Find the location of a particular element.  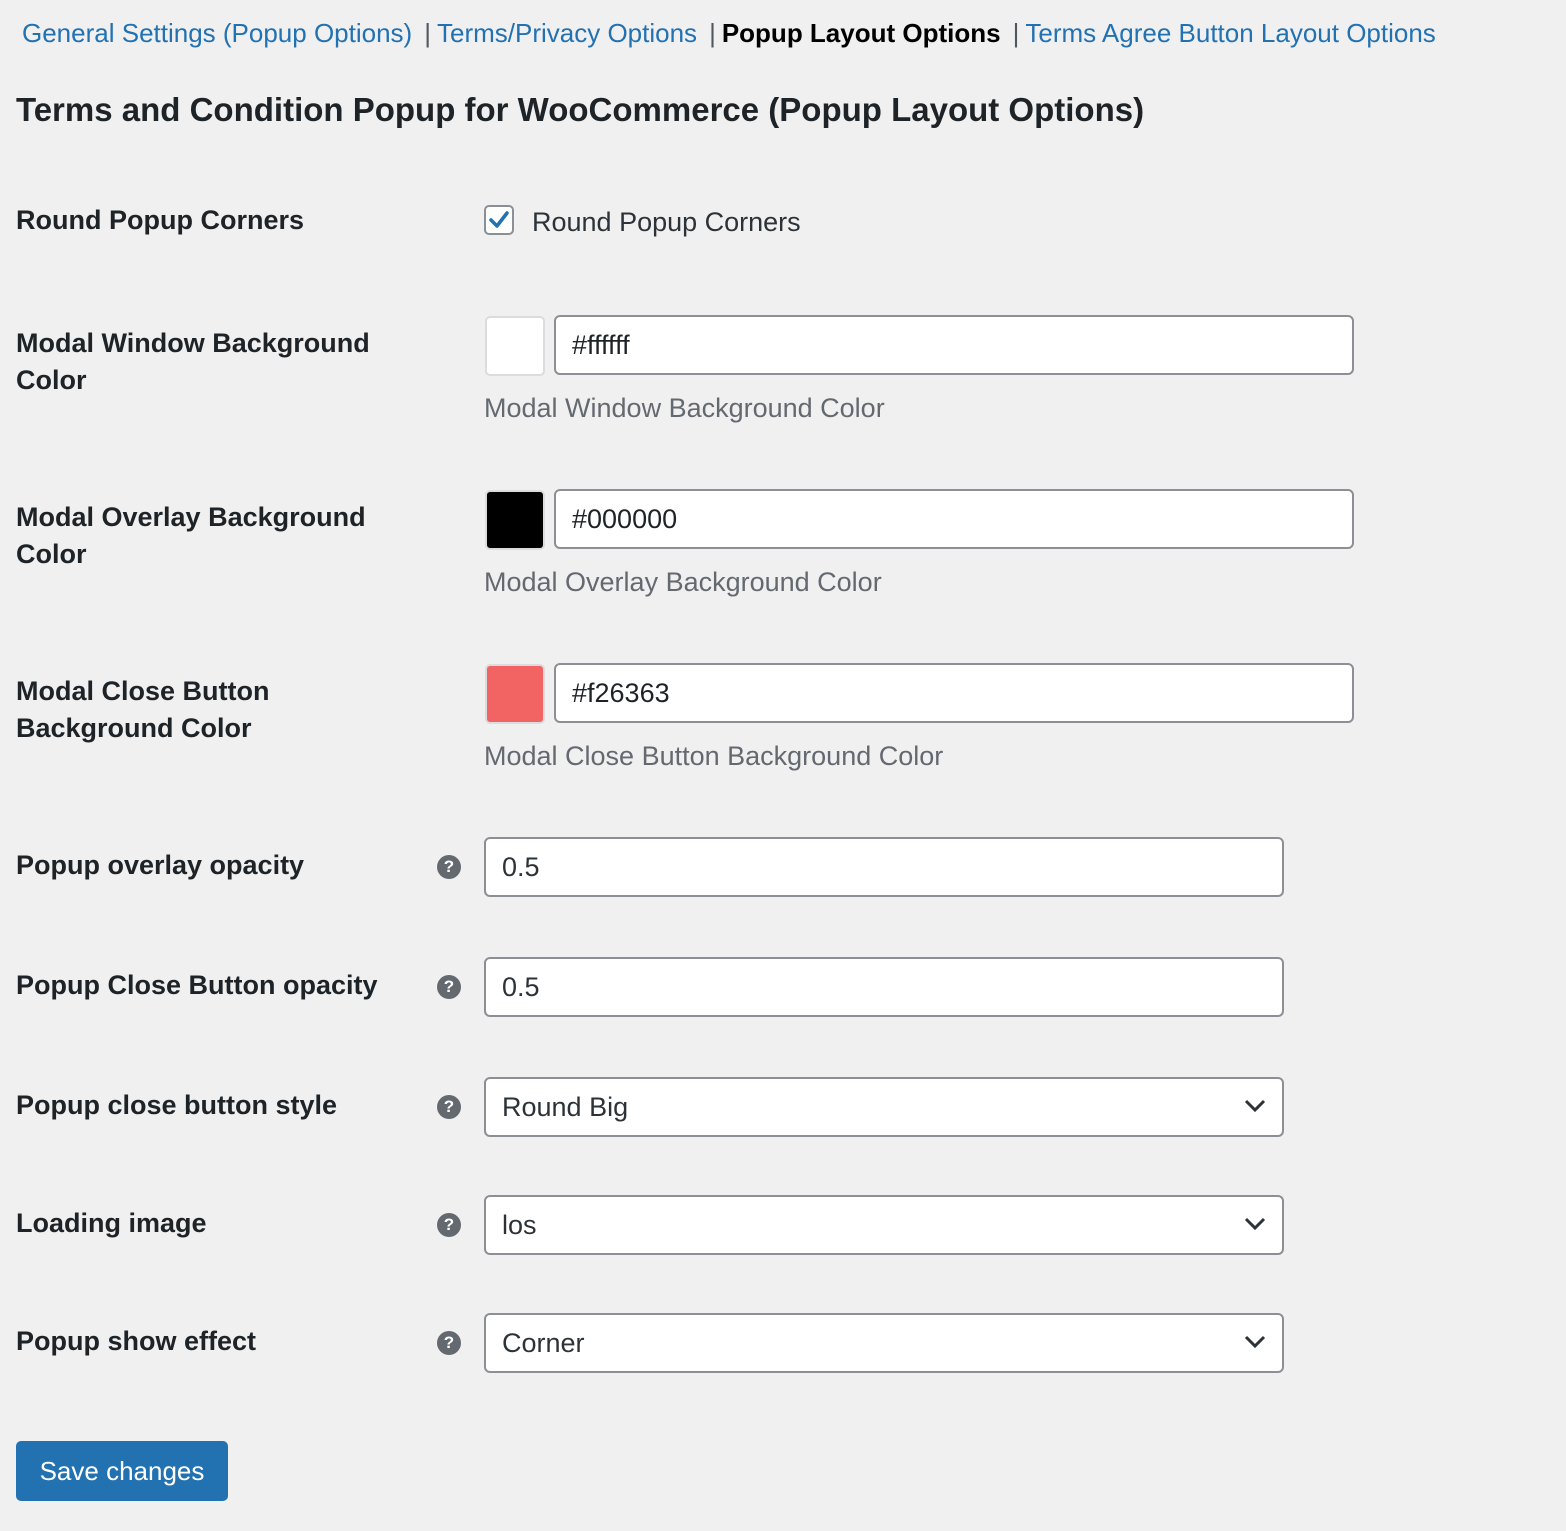

loading-image-selected-value: los is located at coordinates (519, 1225).